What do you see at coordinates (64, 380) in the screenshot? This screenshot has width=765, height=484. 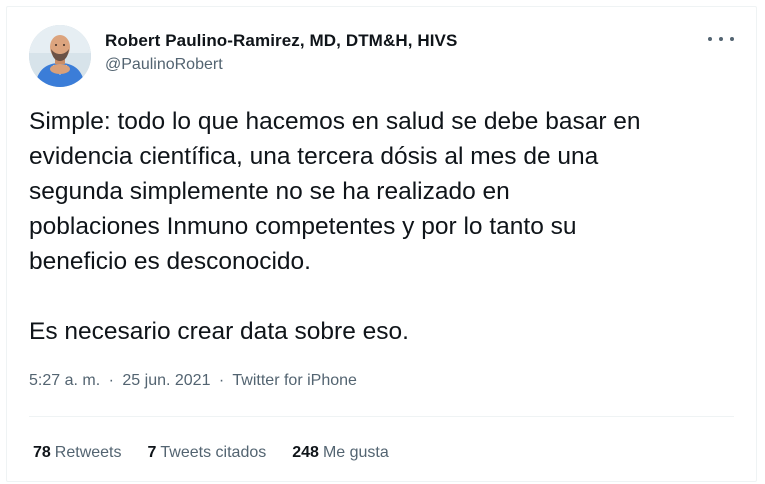 I see `tweet-time: 5:27 a. m.` at bounding box center [64, 380].